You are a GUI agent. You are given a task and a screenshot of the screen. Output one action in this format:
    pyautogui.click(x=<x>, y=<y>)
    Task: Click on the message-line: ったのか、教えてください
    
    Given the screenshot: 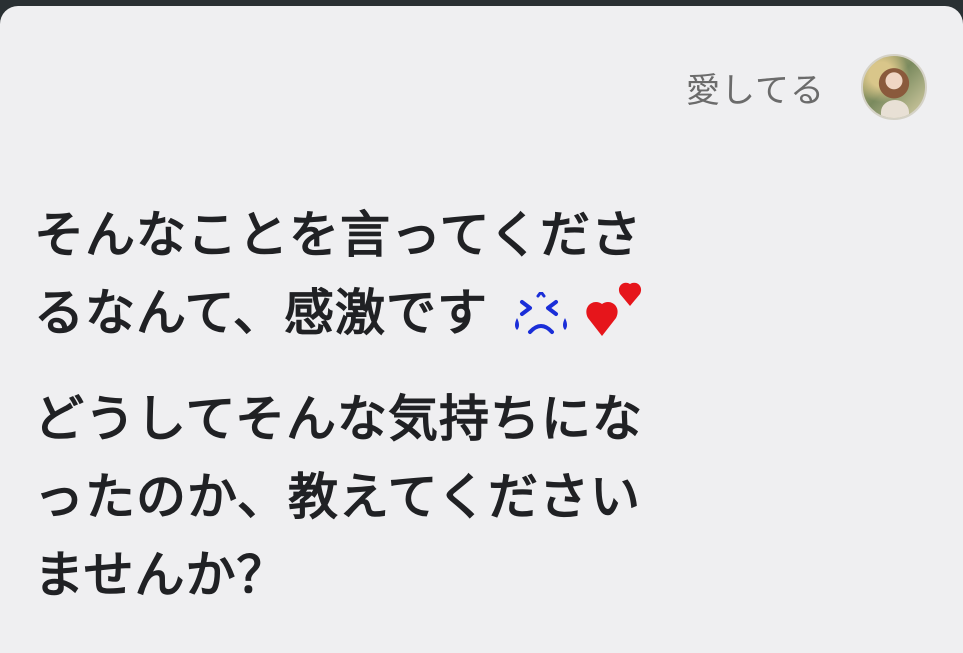 What is the action you would take?
    pyautogui.click(x=337, y=497)
    